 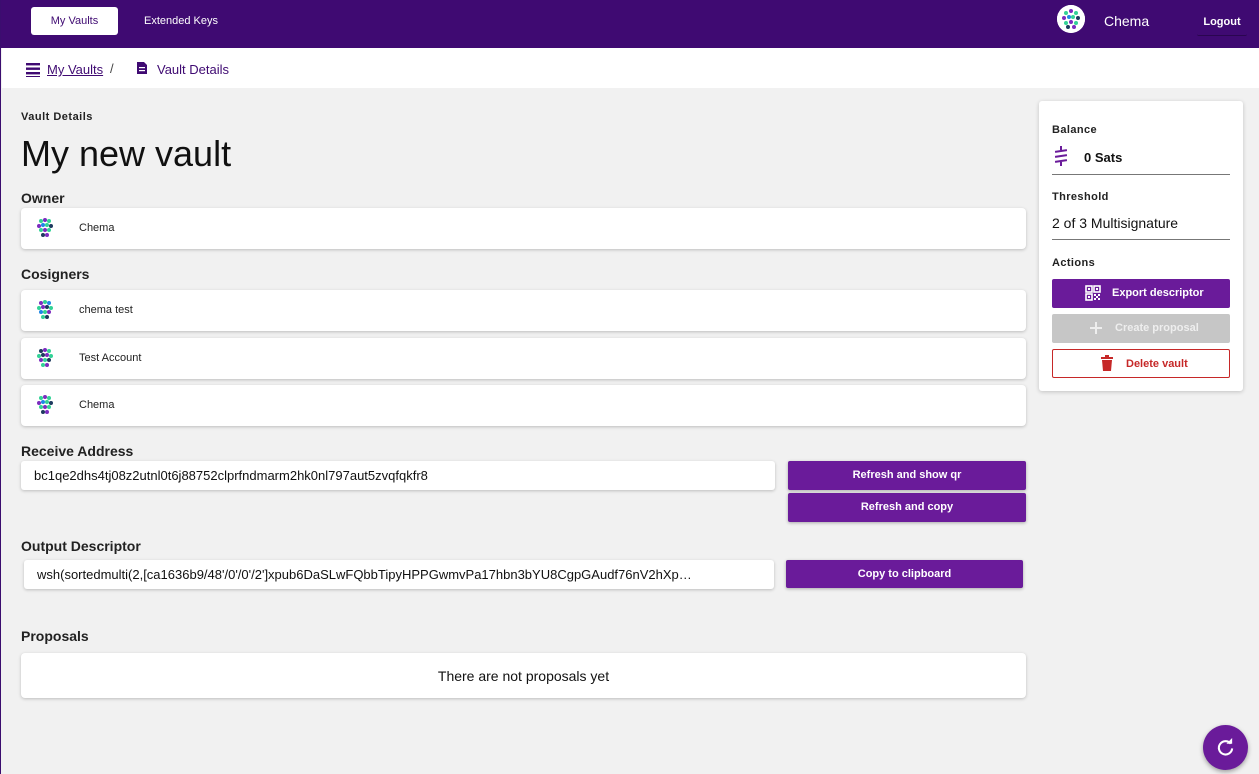 I want to click on output-descriptor-heading: Output Descriptor, so click(x=81, y=546).